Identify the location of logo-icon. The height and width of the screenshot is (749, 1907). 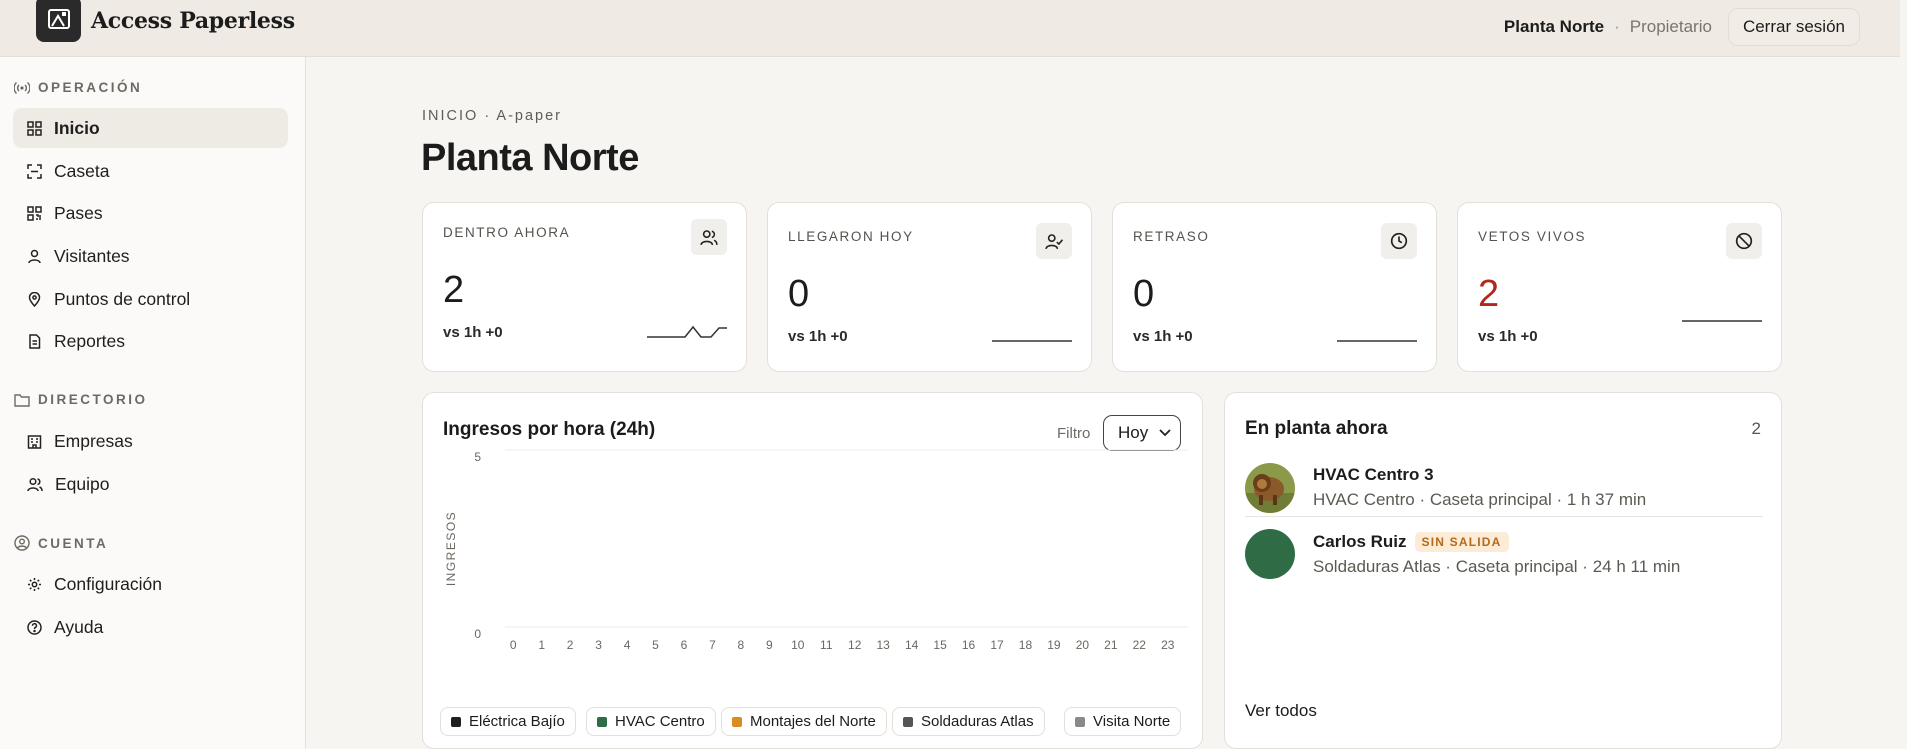
(58, 19).